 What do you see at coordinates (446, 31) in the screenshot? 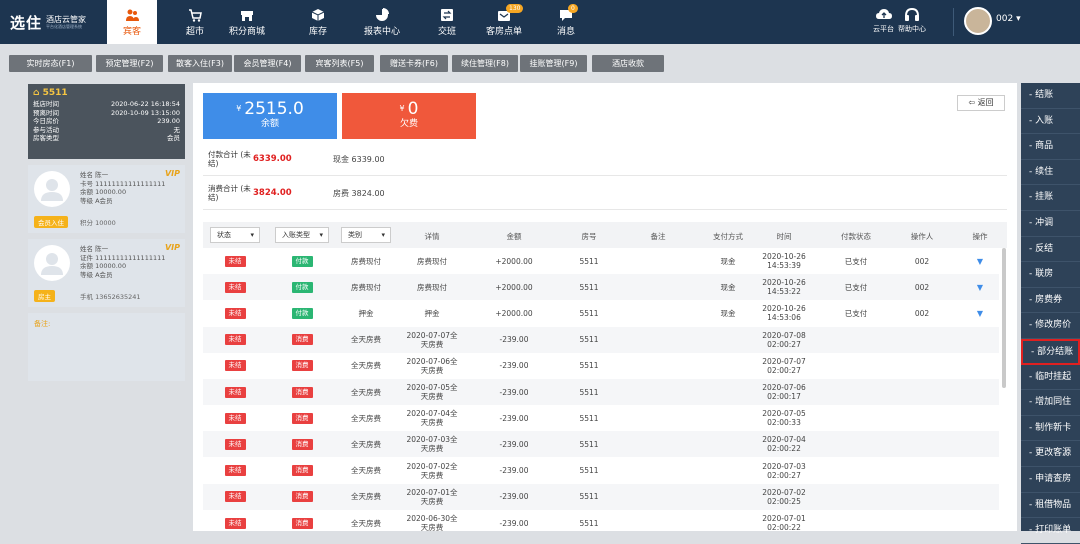
I see `nav-label: 交班` at bounding box center [446, 31].